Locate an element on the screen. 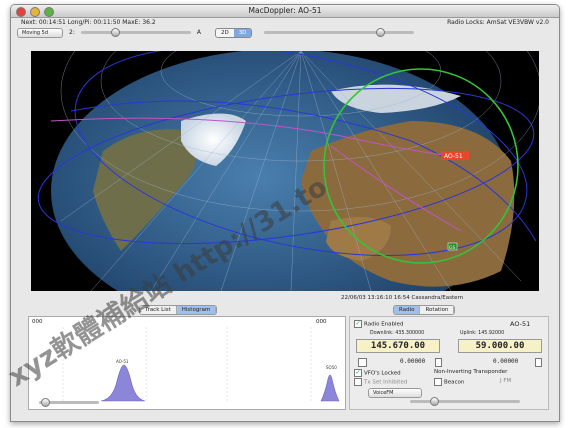  tab-rotation: Rotation is located at coordinates (437, 310).